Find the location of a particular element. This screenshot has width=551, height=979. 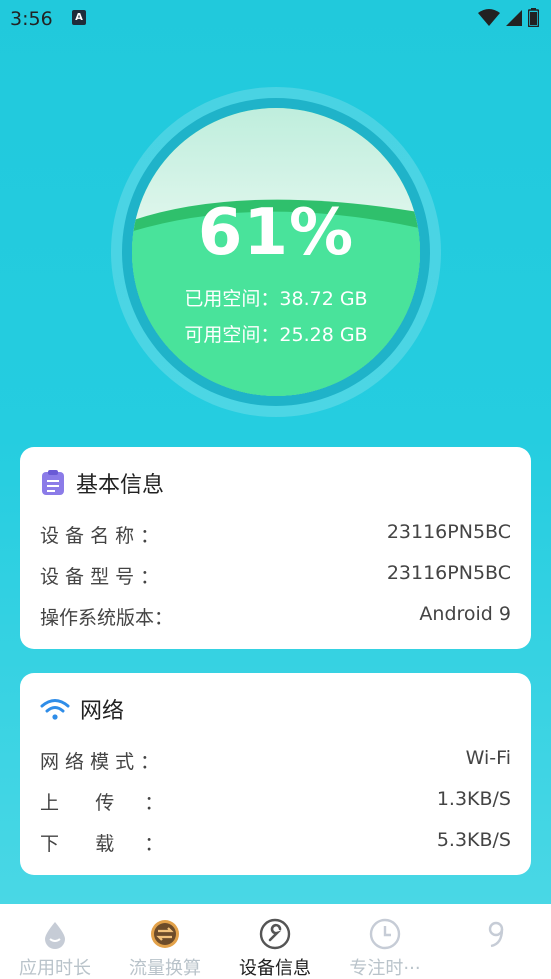

nav-label: 专注时··· is located at coordinates (385, 968).